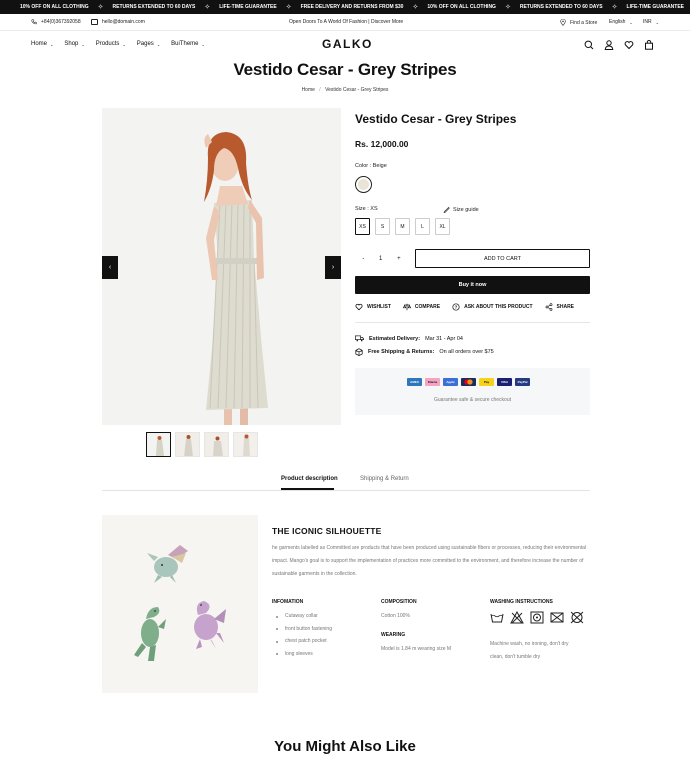  What do you see at coordinates (302, 616) in the screenshot?
I see `list-item: Cutaway collar` at bounding box center [302, 616].